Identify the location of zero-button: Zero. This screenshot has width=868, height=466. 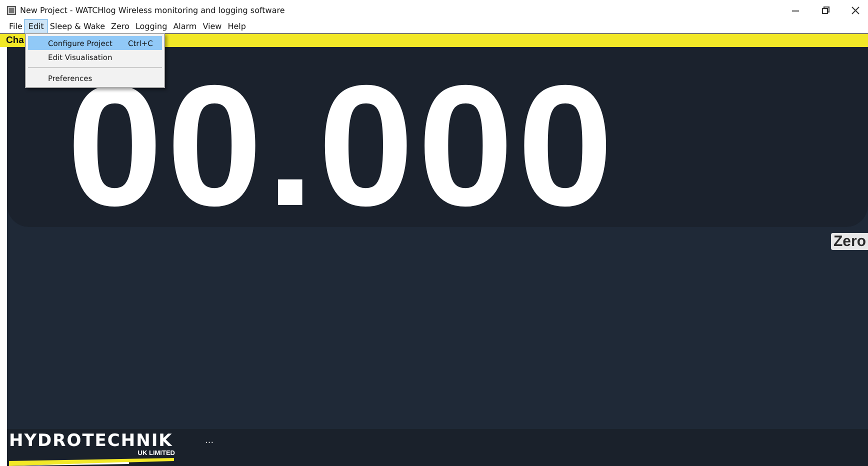
(849, 241).